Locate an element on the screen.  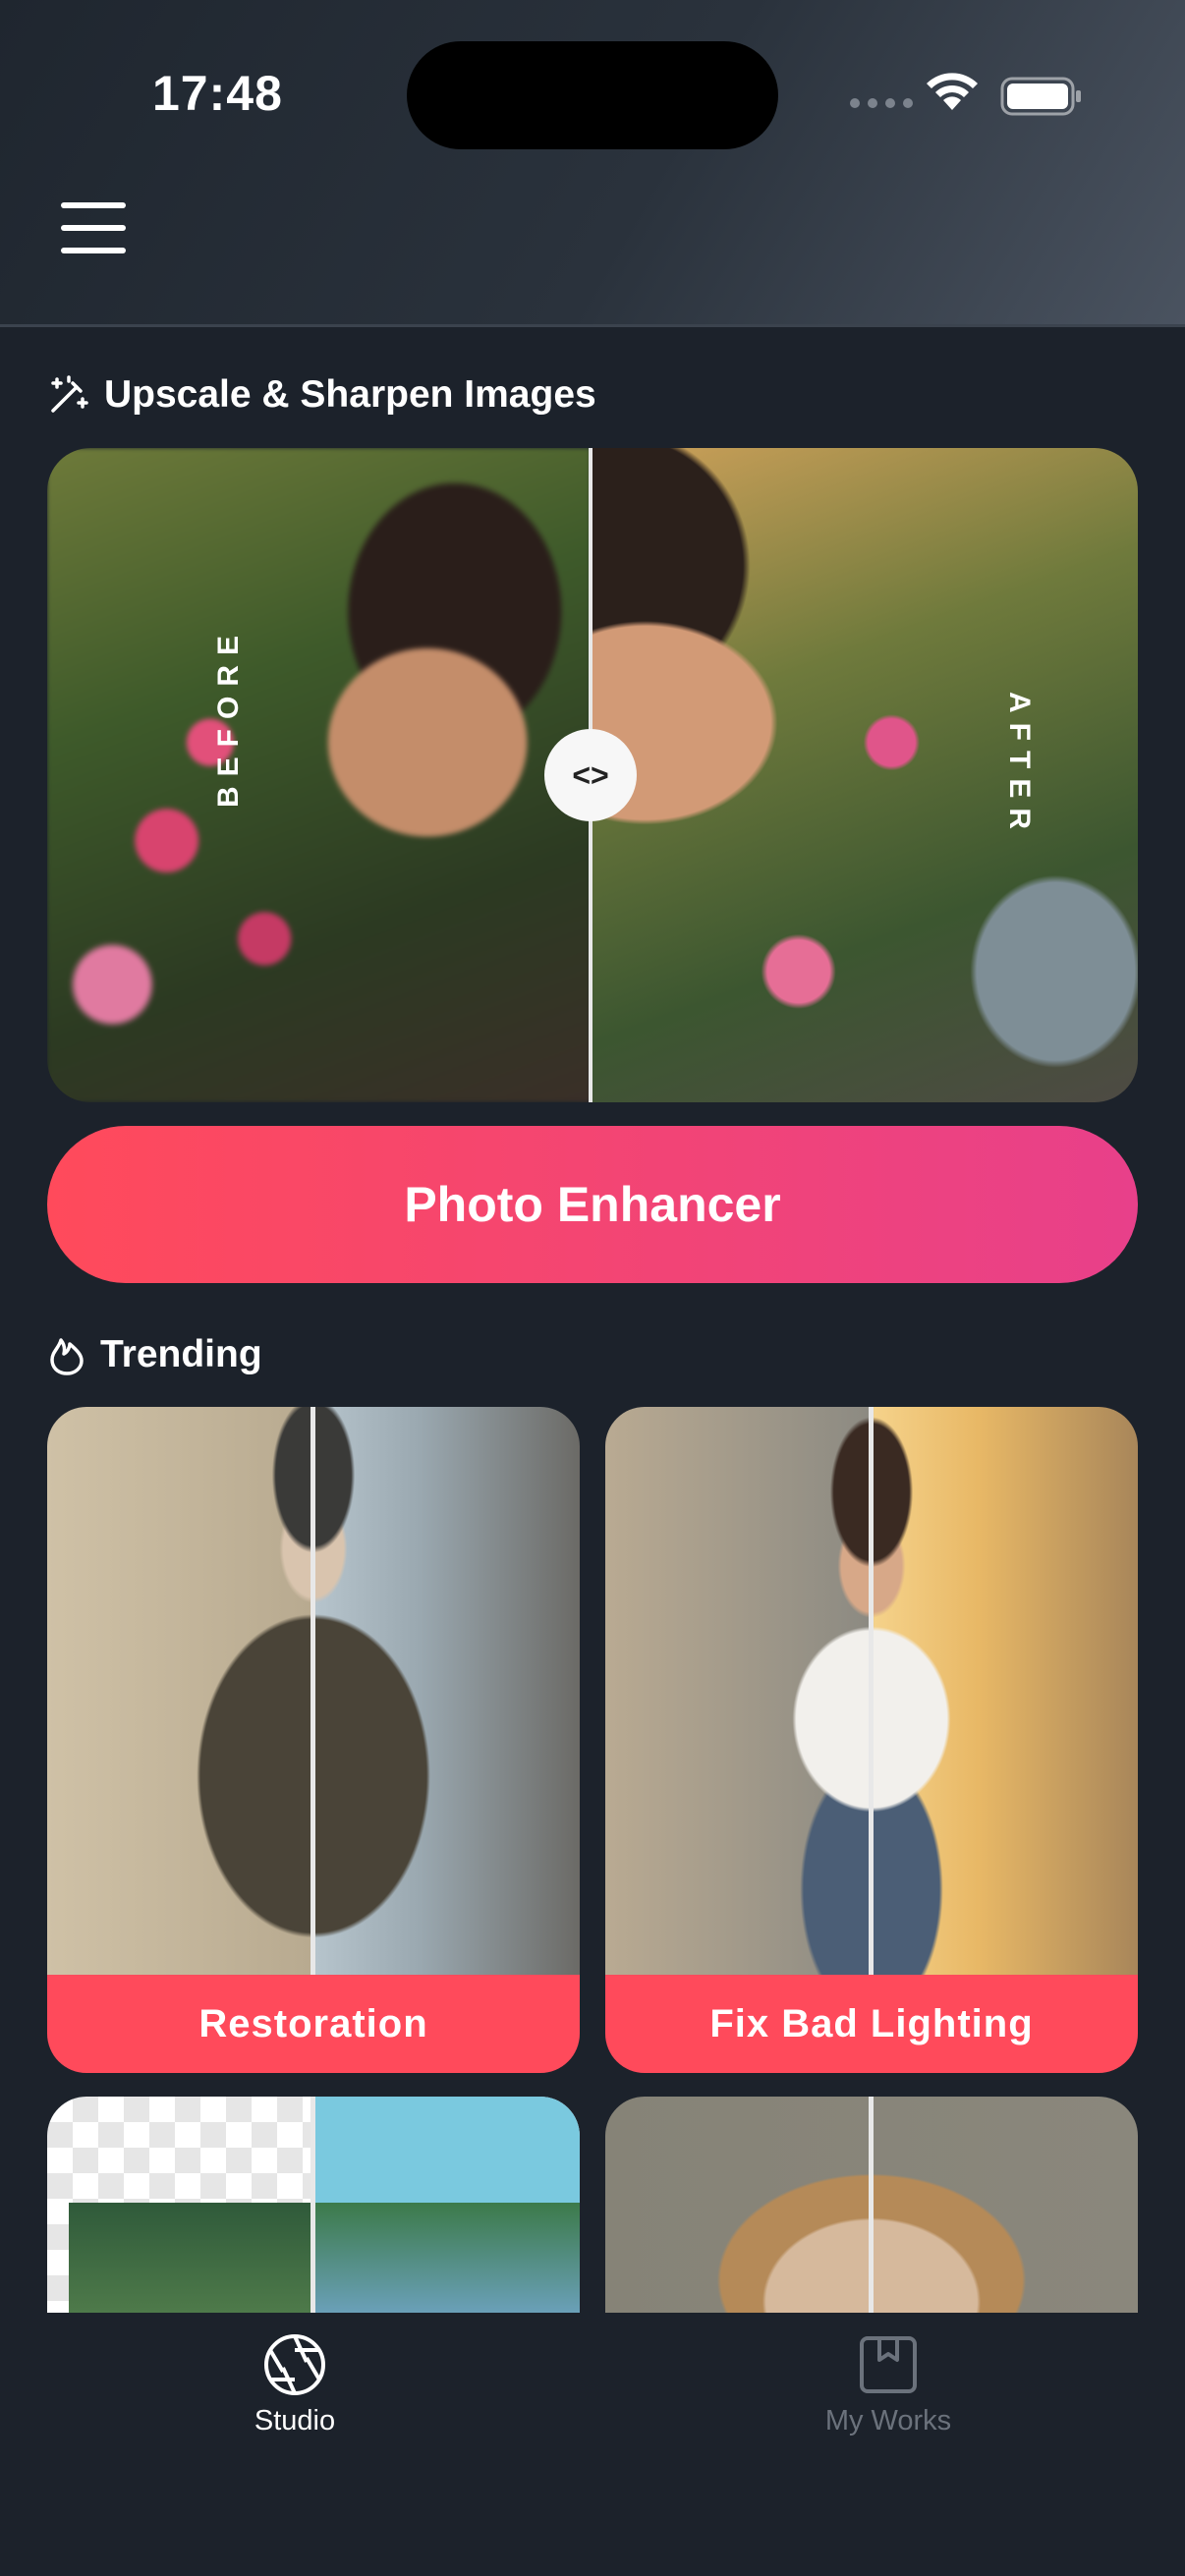
bookmark-folder-icon is located at coordinates (889, 2364).